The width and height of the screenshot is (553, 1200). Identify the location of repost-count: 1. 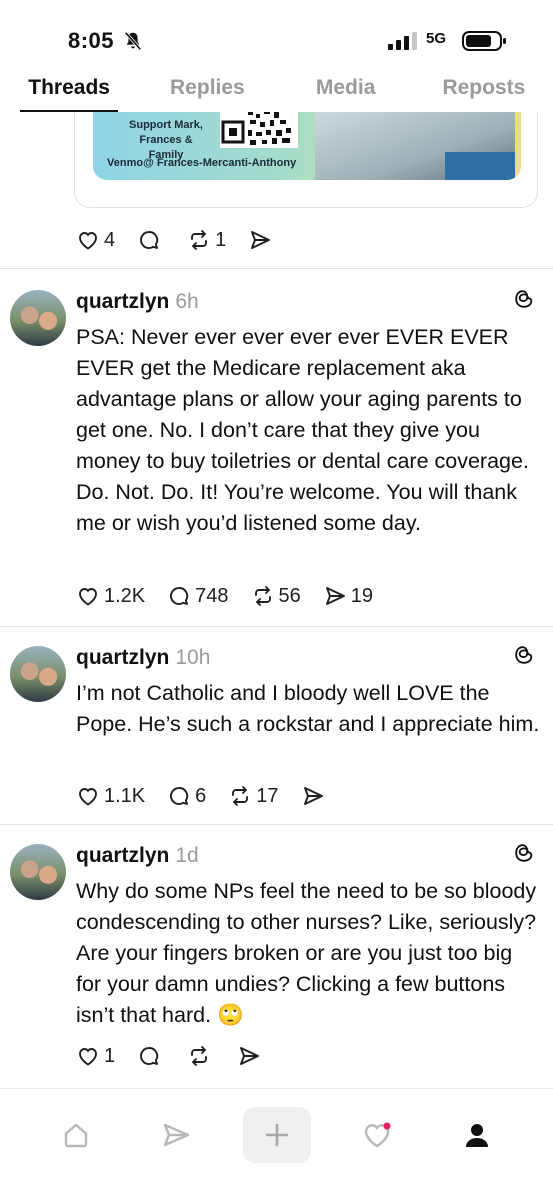
(221, 239).